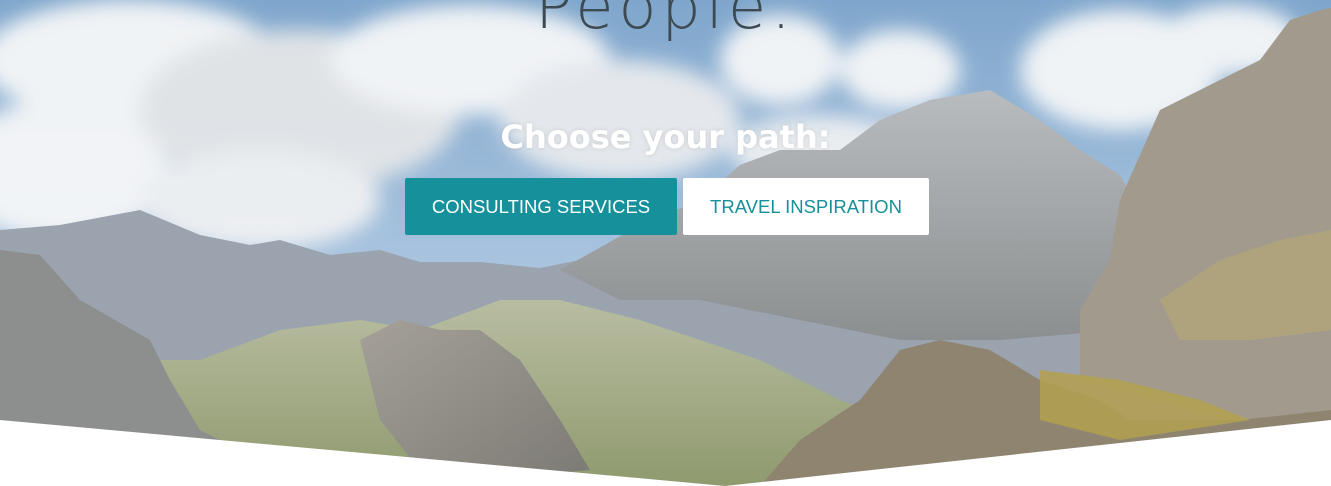  What do you see at coordinates (665, 137) in the screenshot?
I see `choose-path-text: Choose your path:` at bounding box center [665, 137].